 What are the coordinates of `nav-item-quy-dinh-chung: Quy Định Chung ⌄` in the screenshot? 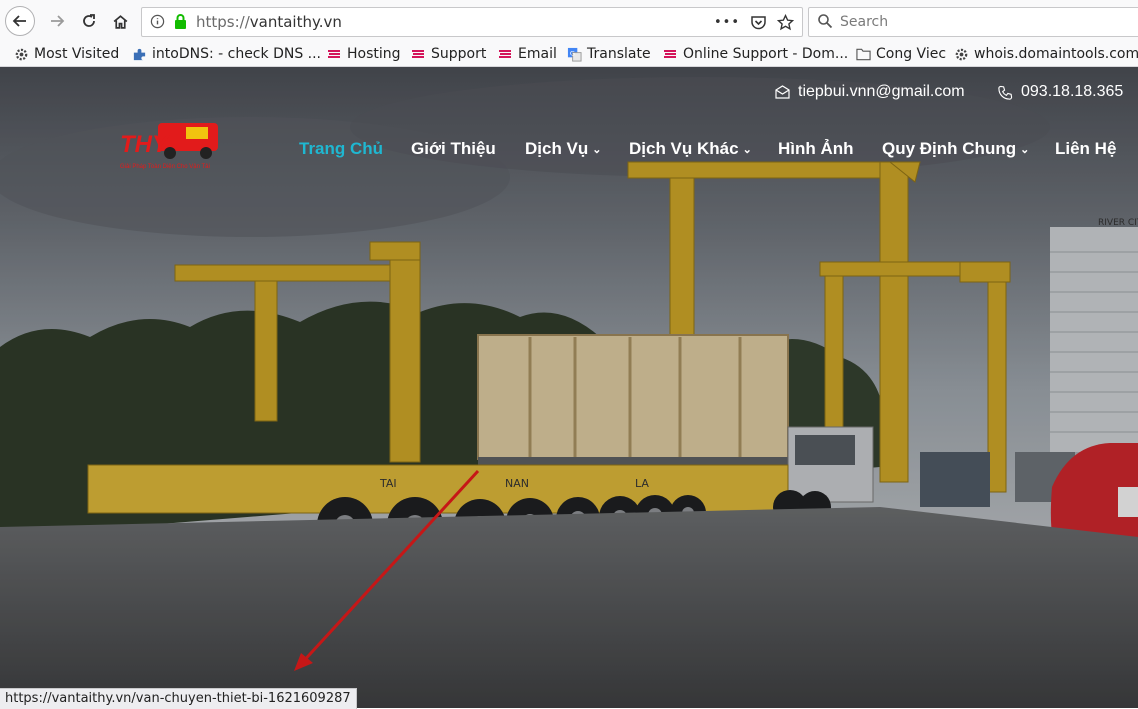 It's located at (955, 149).